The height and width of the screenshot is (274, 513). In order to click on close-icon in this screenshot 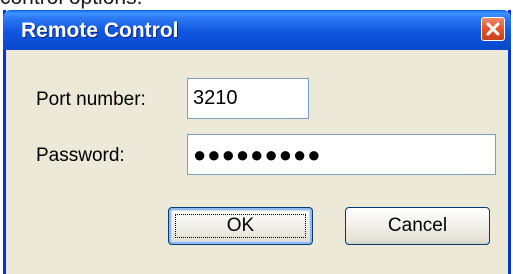, I will do `click(493, 29)`.